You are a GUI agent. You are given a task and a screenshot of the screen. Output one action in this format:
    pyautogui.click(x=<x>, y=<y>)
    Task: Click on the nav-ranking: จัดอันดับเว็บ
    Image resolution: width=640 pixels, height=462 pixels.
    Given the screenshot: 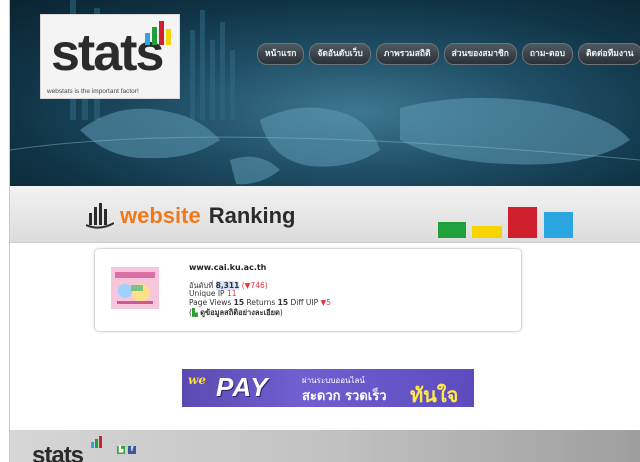 What is the action you would take?
    pyautogui.click(x=340, y=54)
    